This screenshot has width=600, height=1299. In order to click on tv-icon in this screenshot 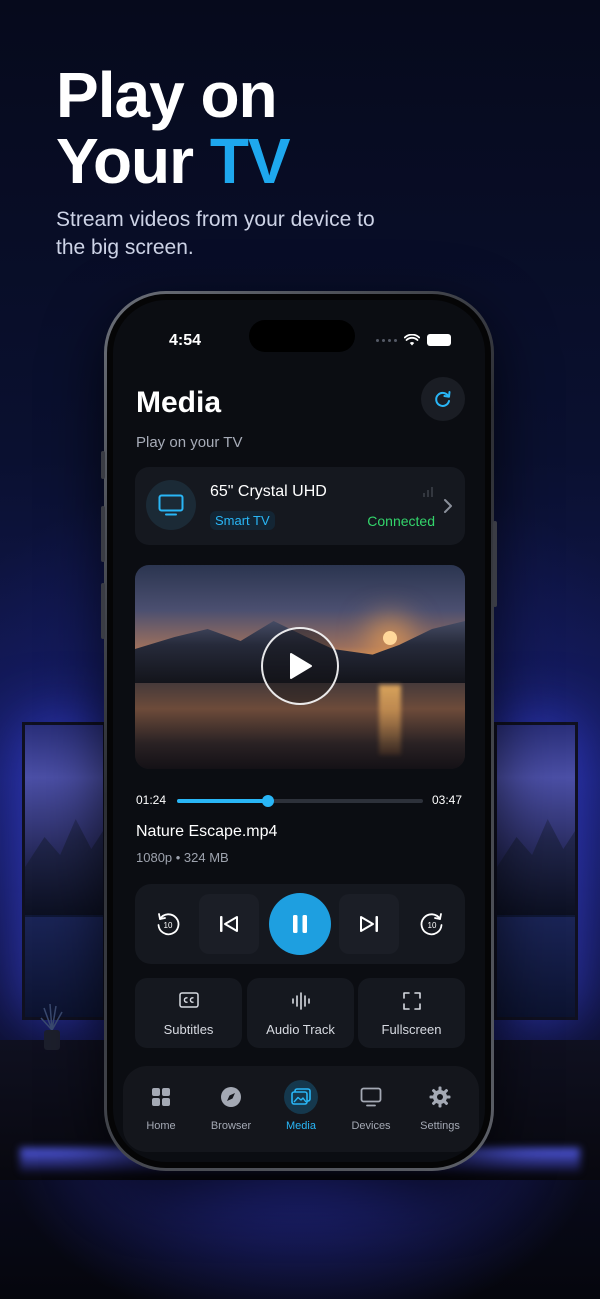, I will do `click(171, 505)`.